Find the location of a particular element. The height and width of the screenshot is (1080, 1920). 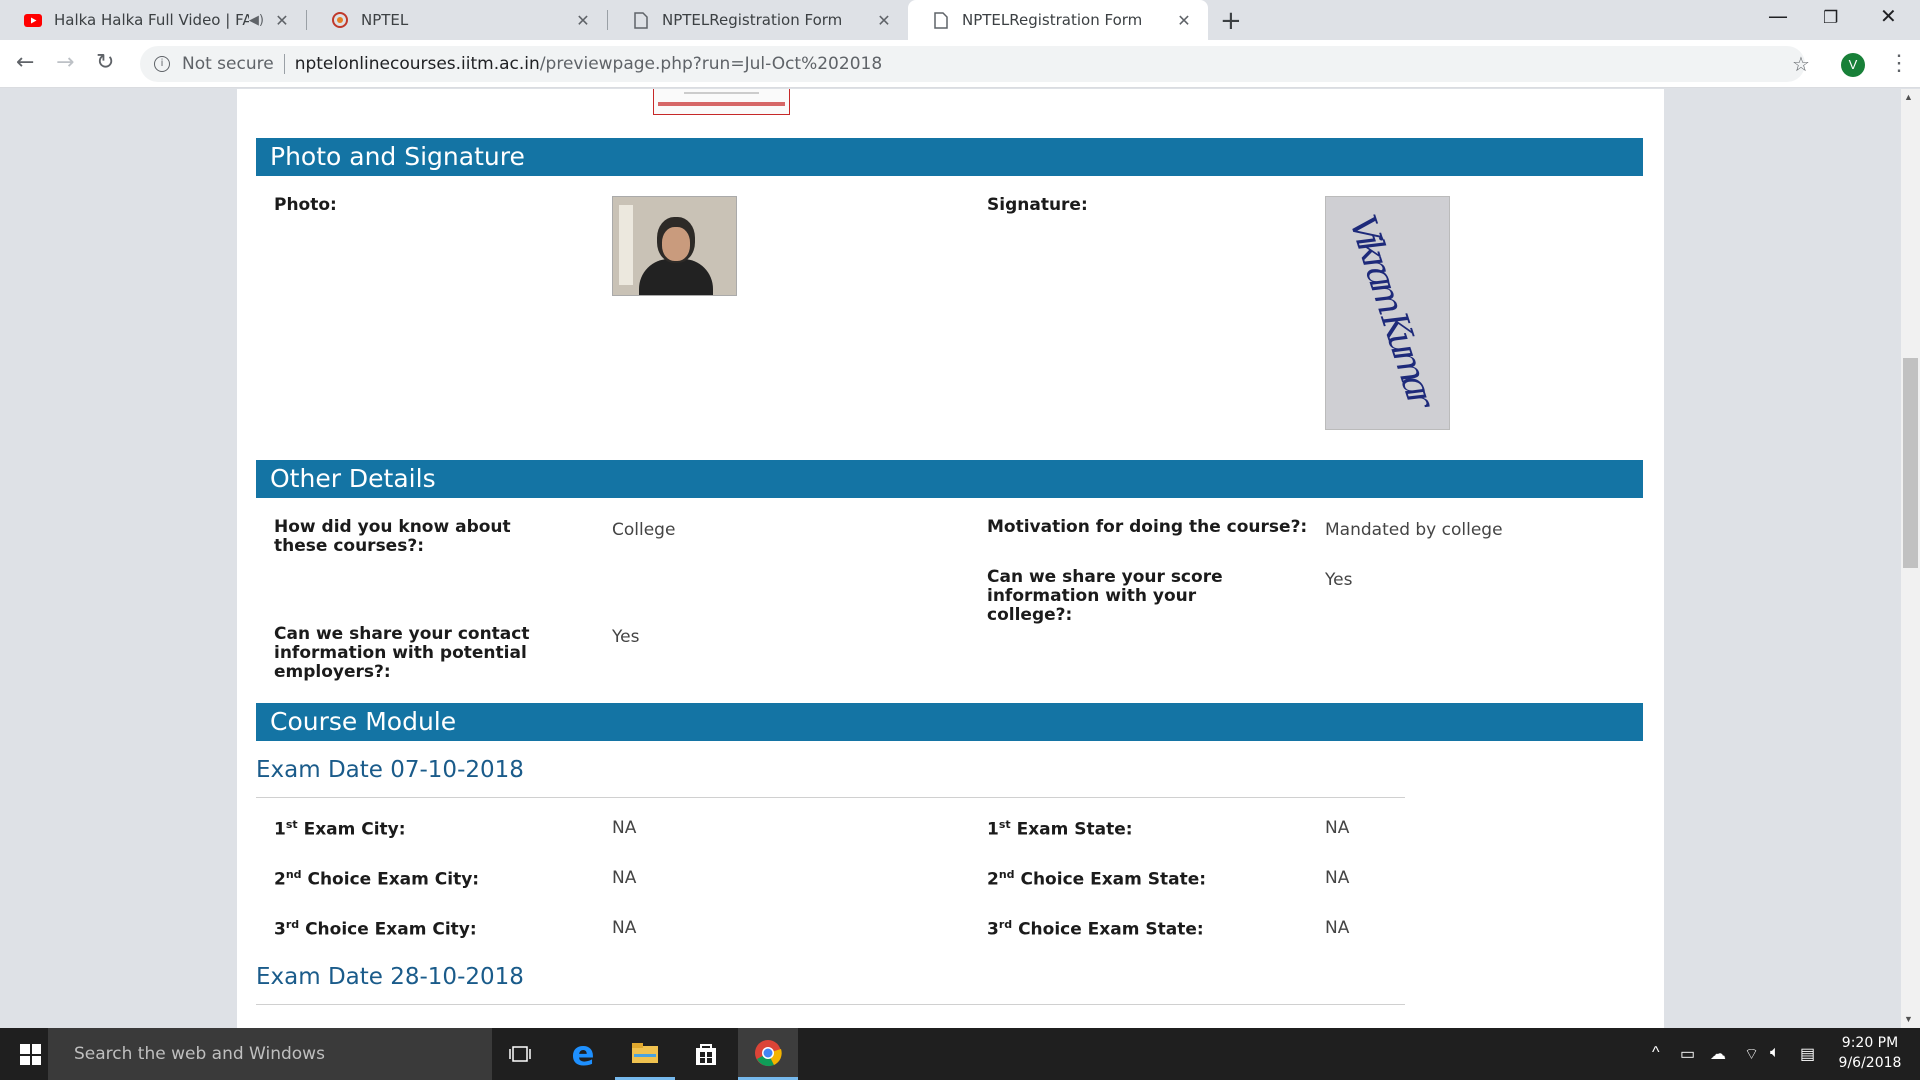

url-path: /previewpage.php?run=Jul-Oct%202018 is located at coordinates (711, 64).